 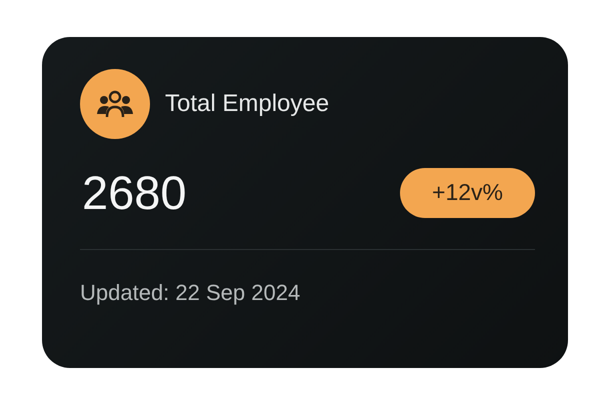 What do you see at coordinates (467, 193) in the screenshot?
I see `change-badge: +12v%` at bounding box center [467, 193].